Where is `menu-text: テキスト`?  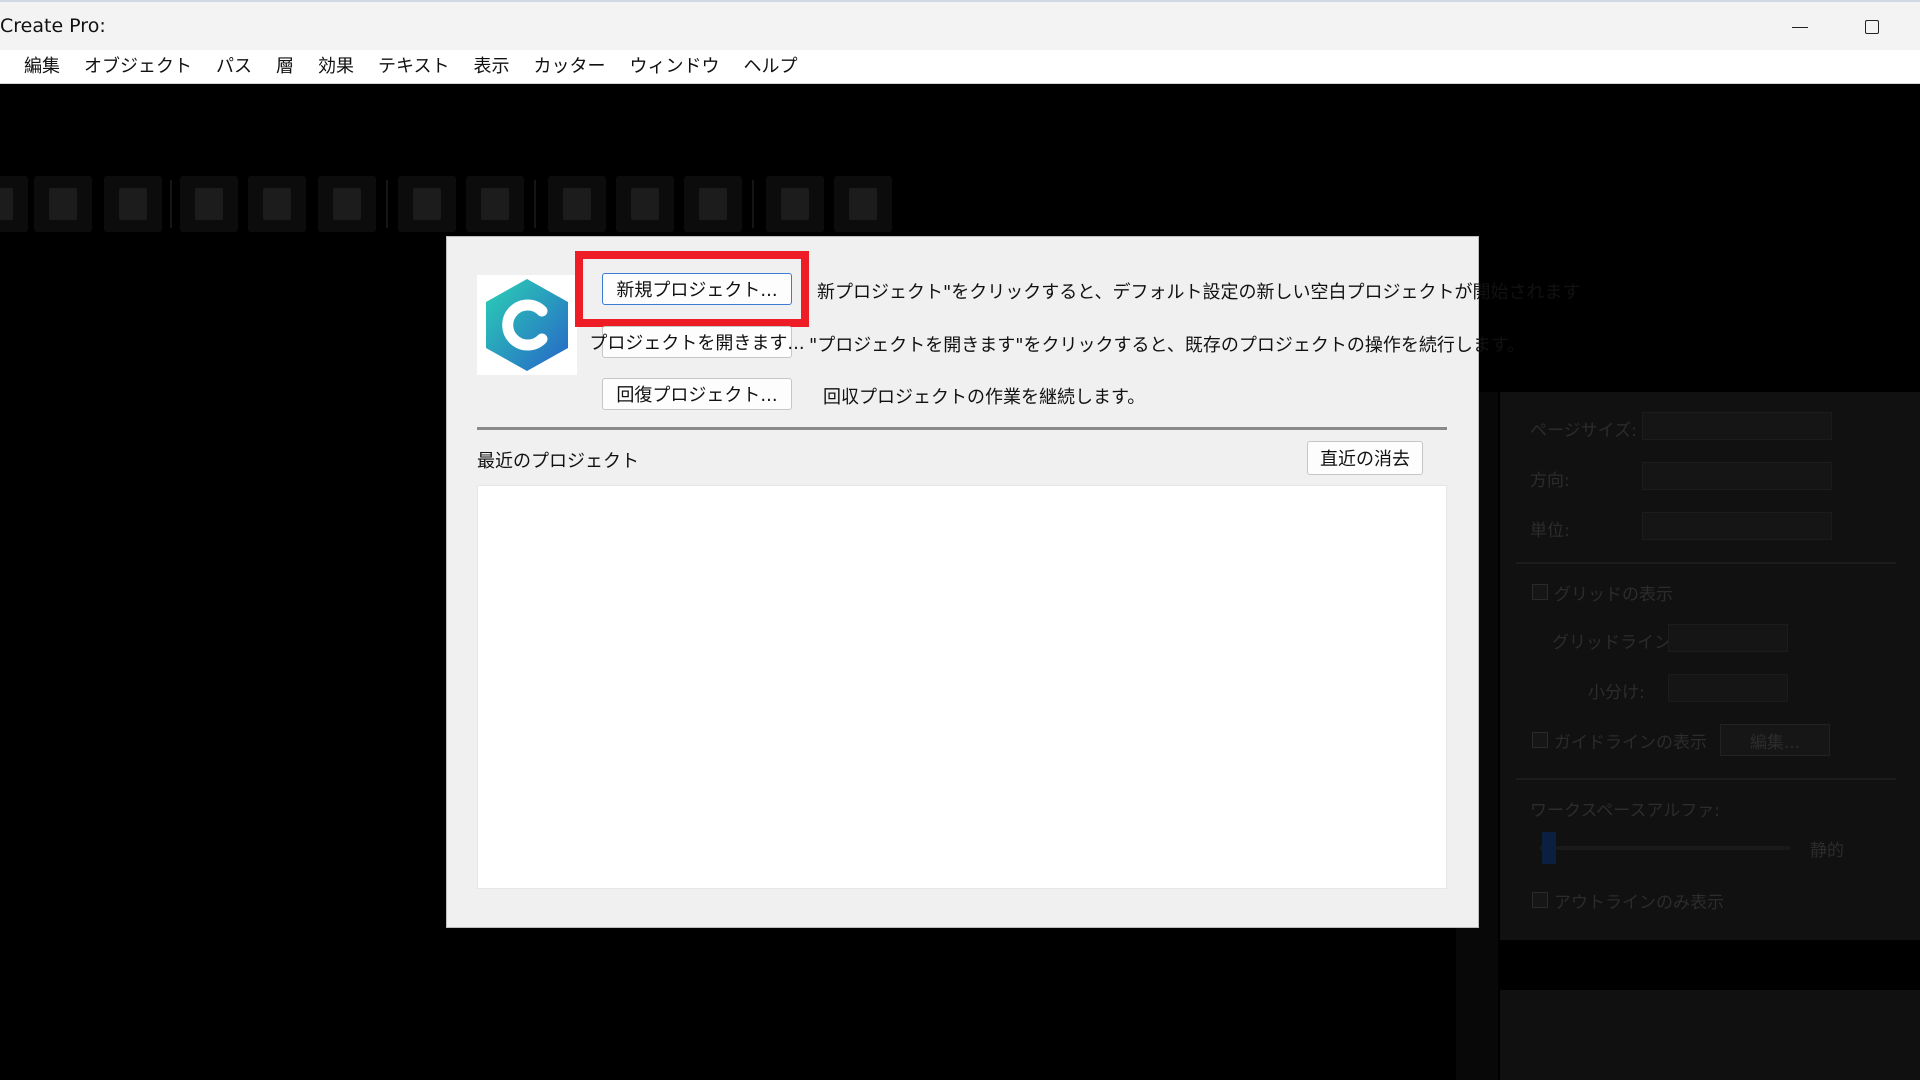
menu-text: テキスト is located at coordinates (413, 67).